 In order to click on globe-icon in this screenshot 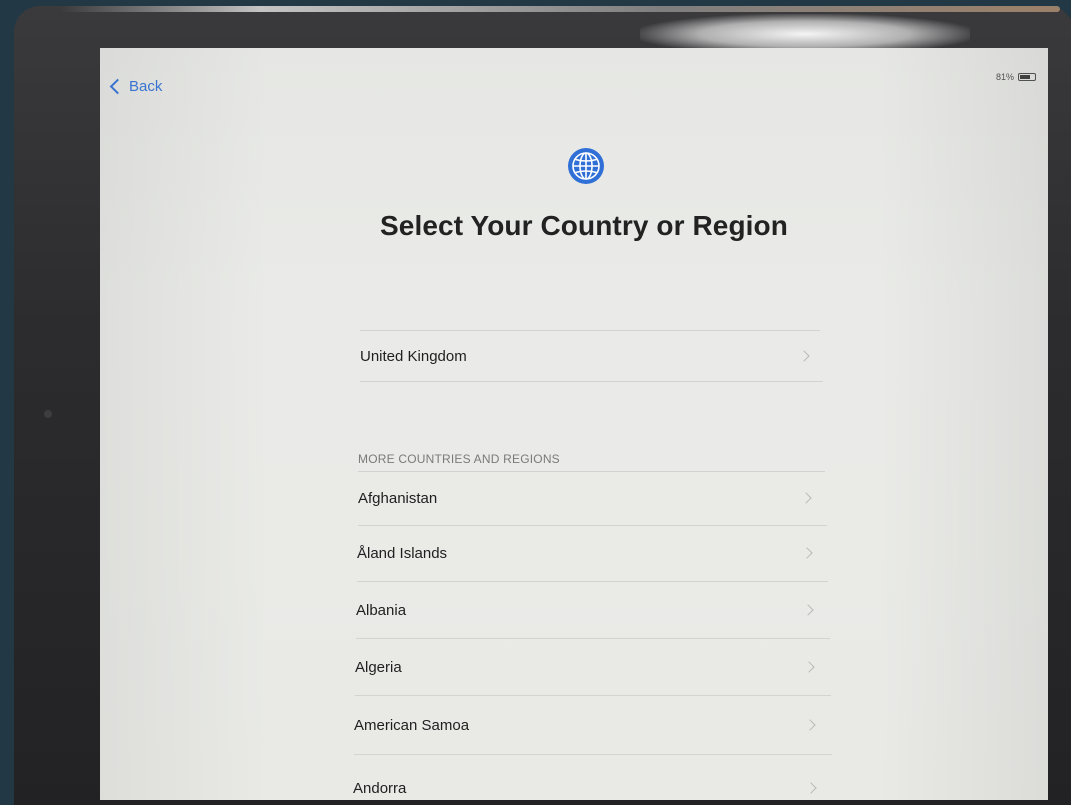, I will do `click(586, 166)`.